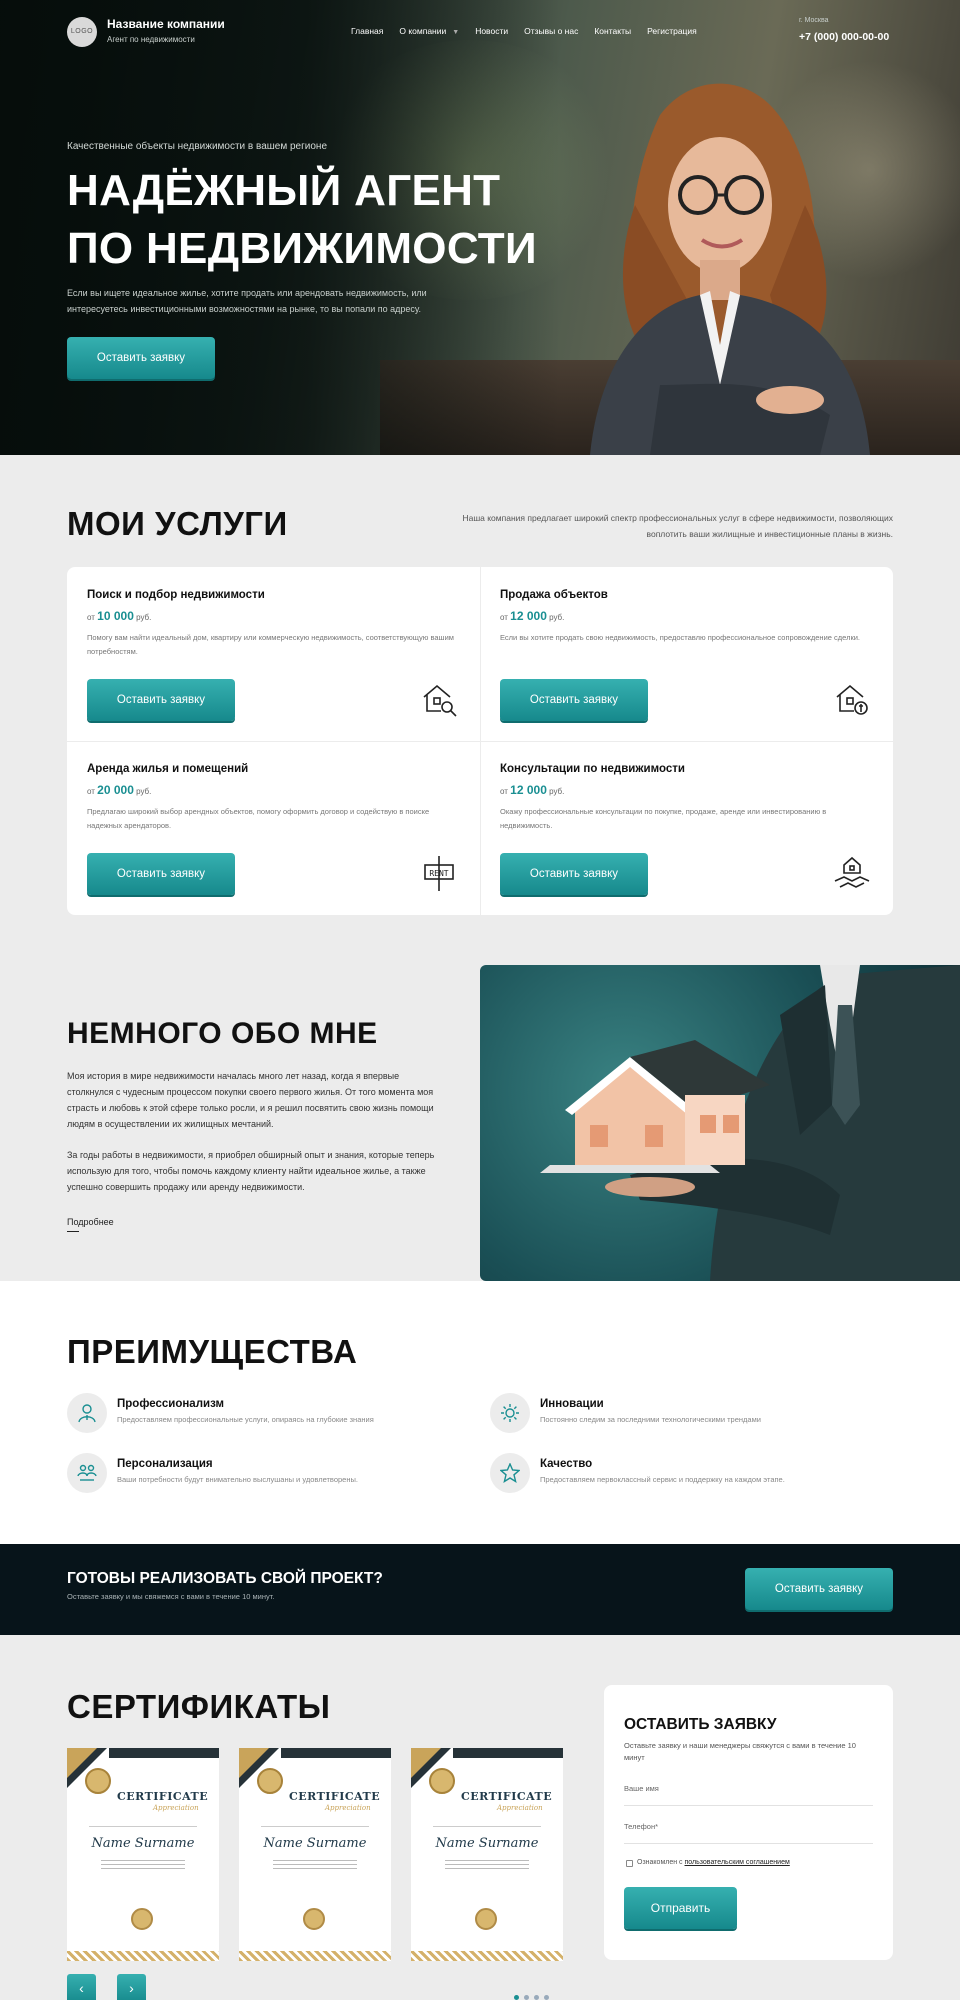  What do you see at coordinates (168, 769) in the screenshot?
I see `service-title: Аренда жилья и помещений` at bounding box center [168, 769].